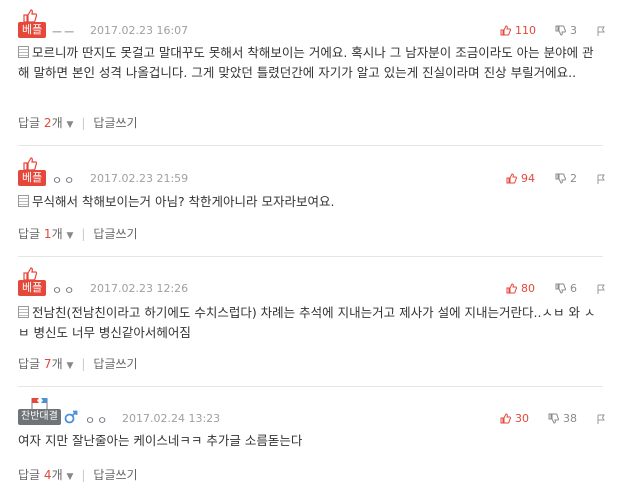  I want to click on dislike-button: 2, so click(566, 178).